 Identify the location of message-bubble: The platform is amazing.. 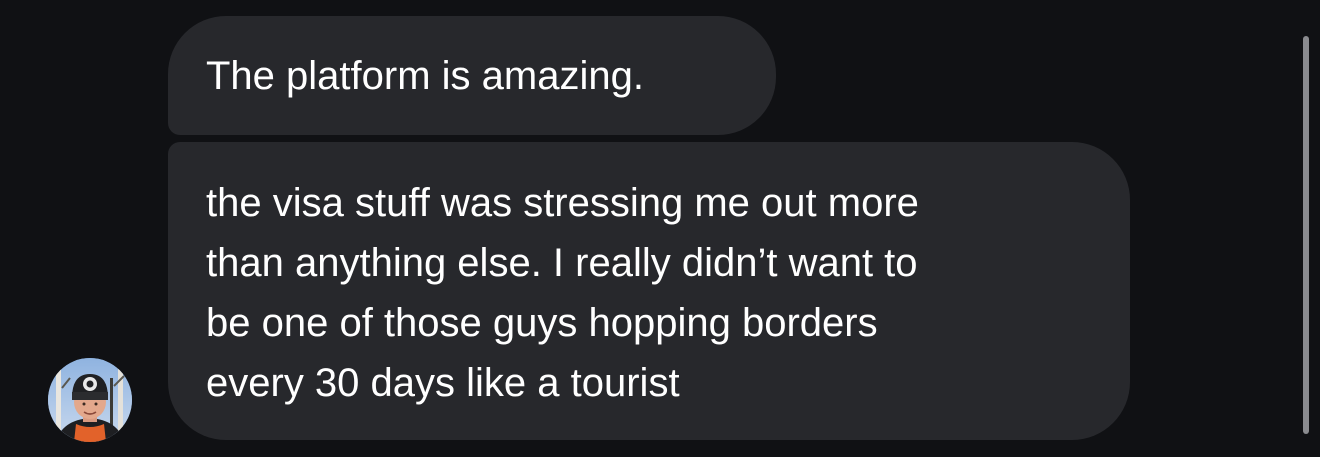
(472, 75).